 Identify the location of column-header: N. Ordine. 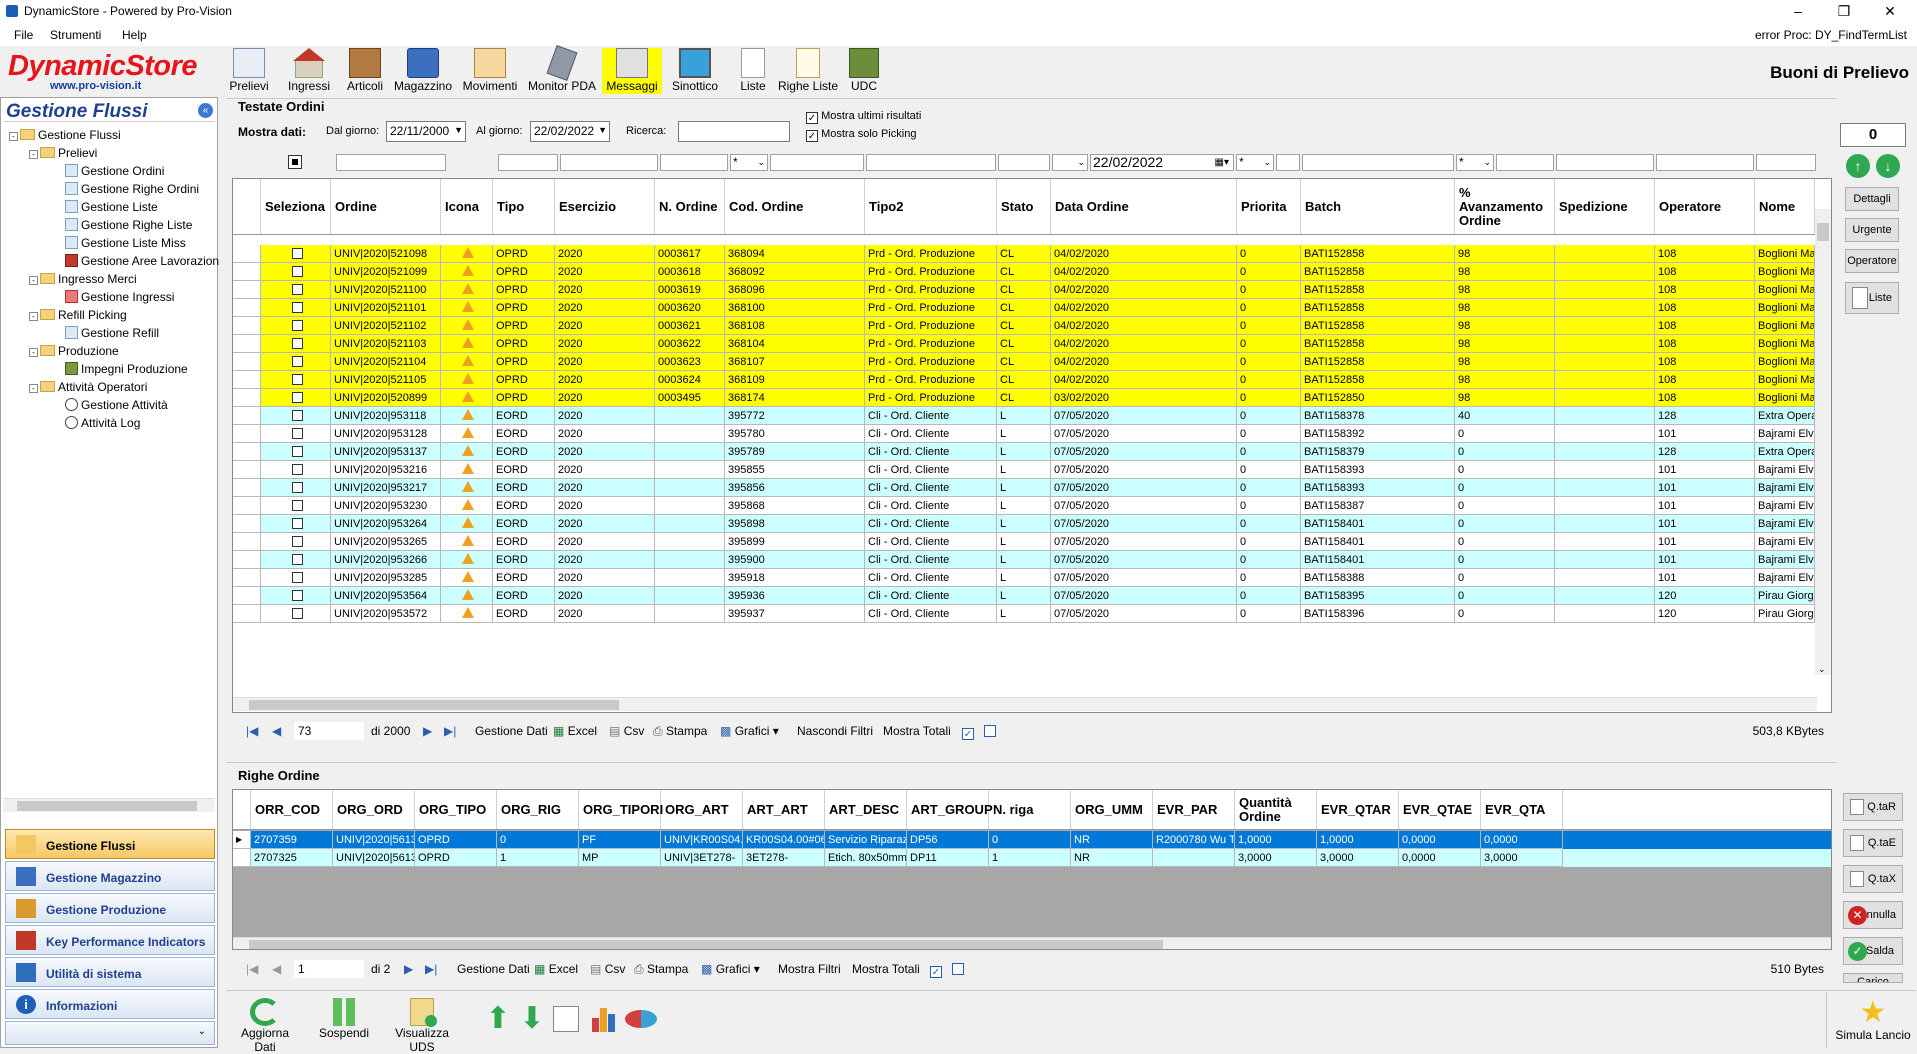
(690, 206).